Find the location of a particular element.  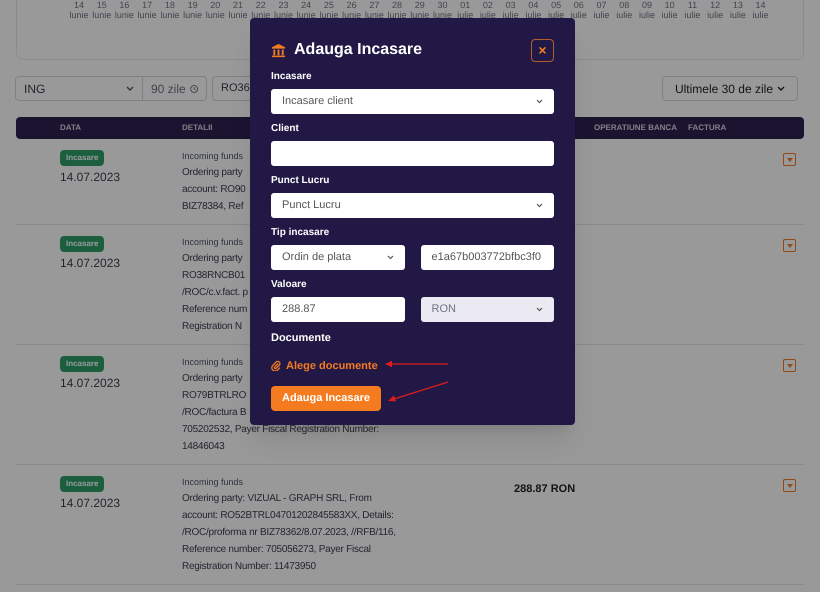

detail-text: Reference num is located at coordinates (215, 310).